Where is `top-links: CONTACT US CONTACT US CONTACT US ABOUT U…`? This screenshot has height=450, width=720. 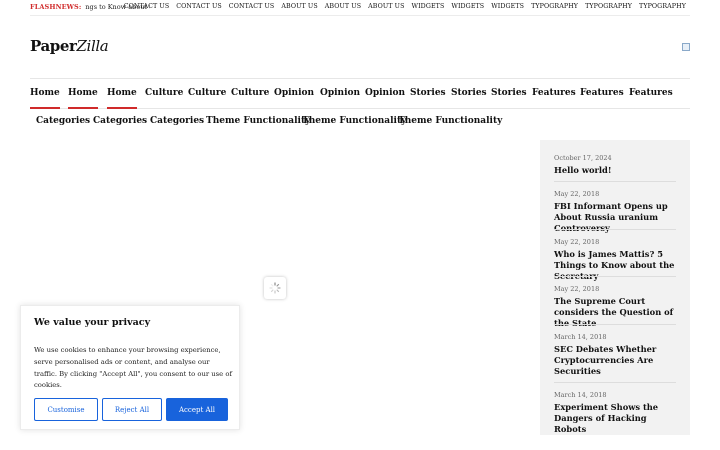
top-links: CONTACT US CONTACT US CONTACT US ABOUT U… is located at coordinates (405, 6).